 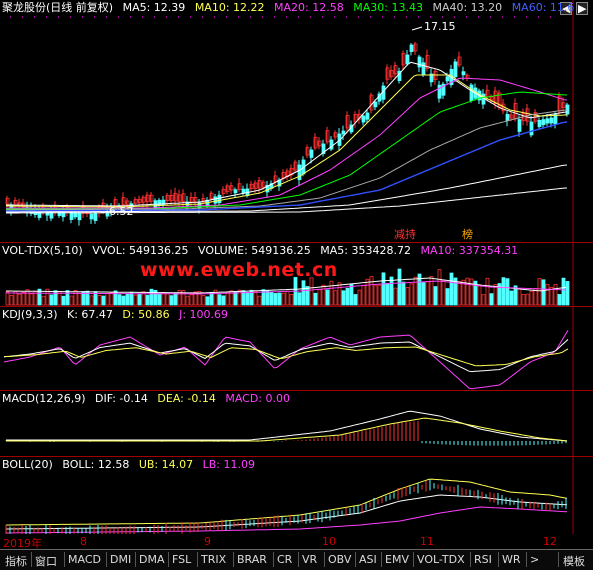 I want to click on boll-panel: BOLL(20) BOLL: 12.58 UB: 14.07 LB: 11.09, so click(x=296, y=495).